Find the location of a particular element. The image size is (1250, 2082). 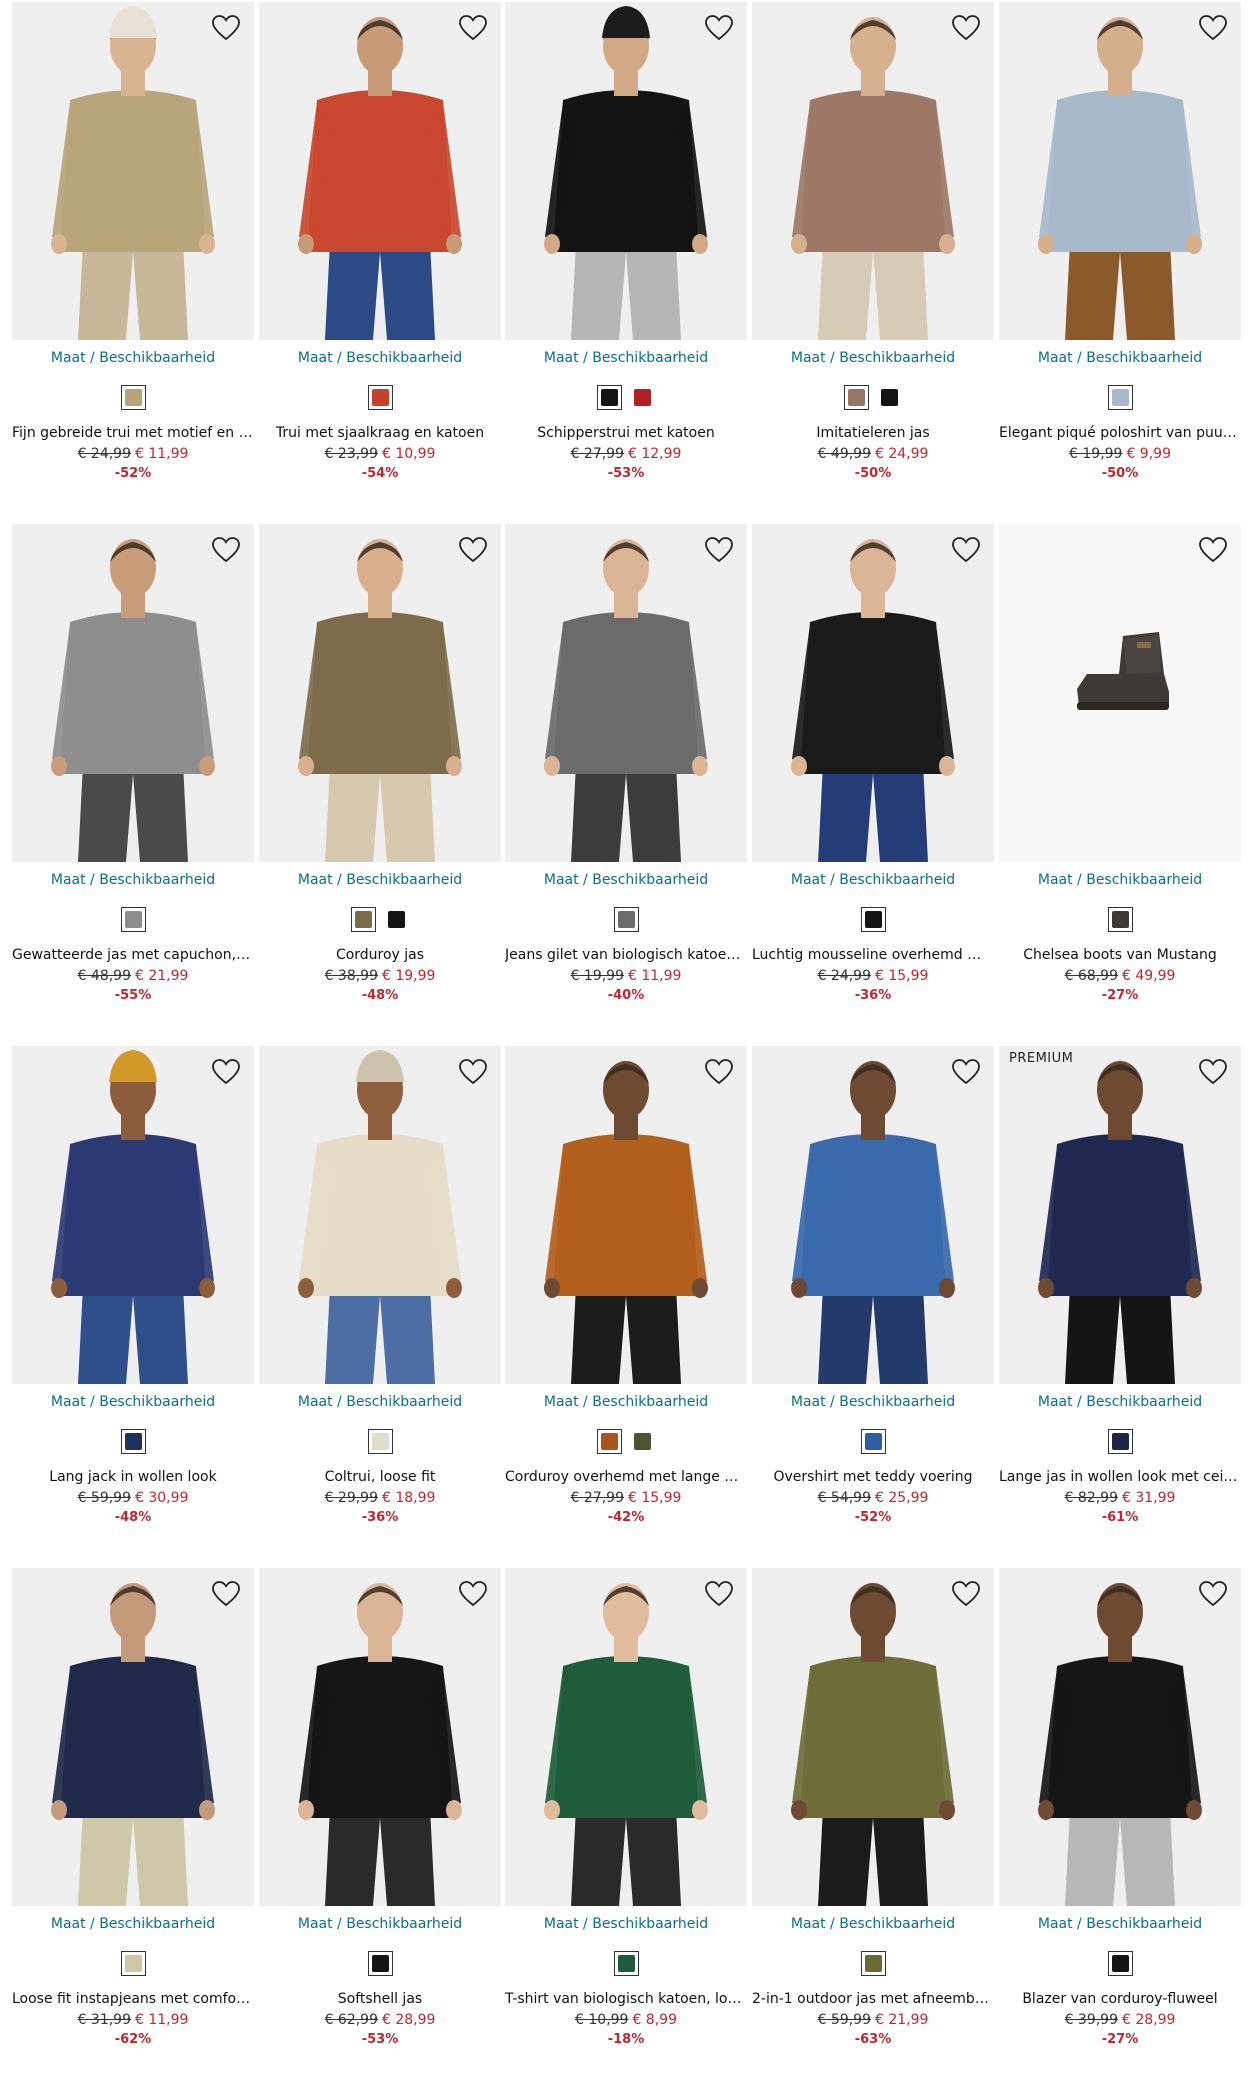

product-name: Coltrui, loose fit is located at coordinates (380, 1477).